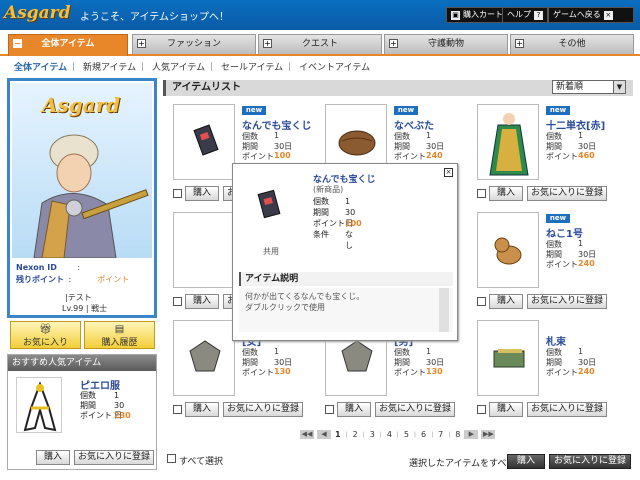  Describe the element at coordinates (100, 384) in the screenshot. I see `recommended-item-name: ピエロ服` at that location.